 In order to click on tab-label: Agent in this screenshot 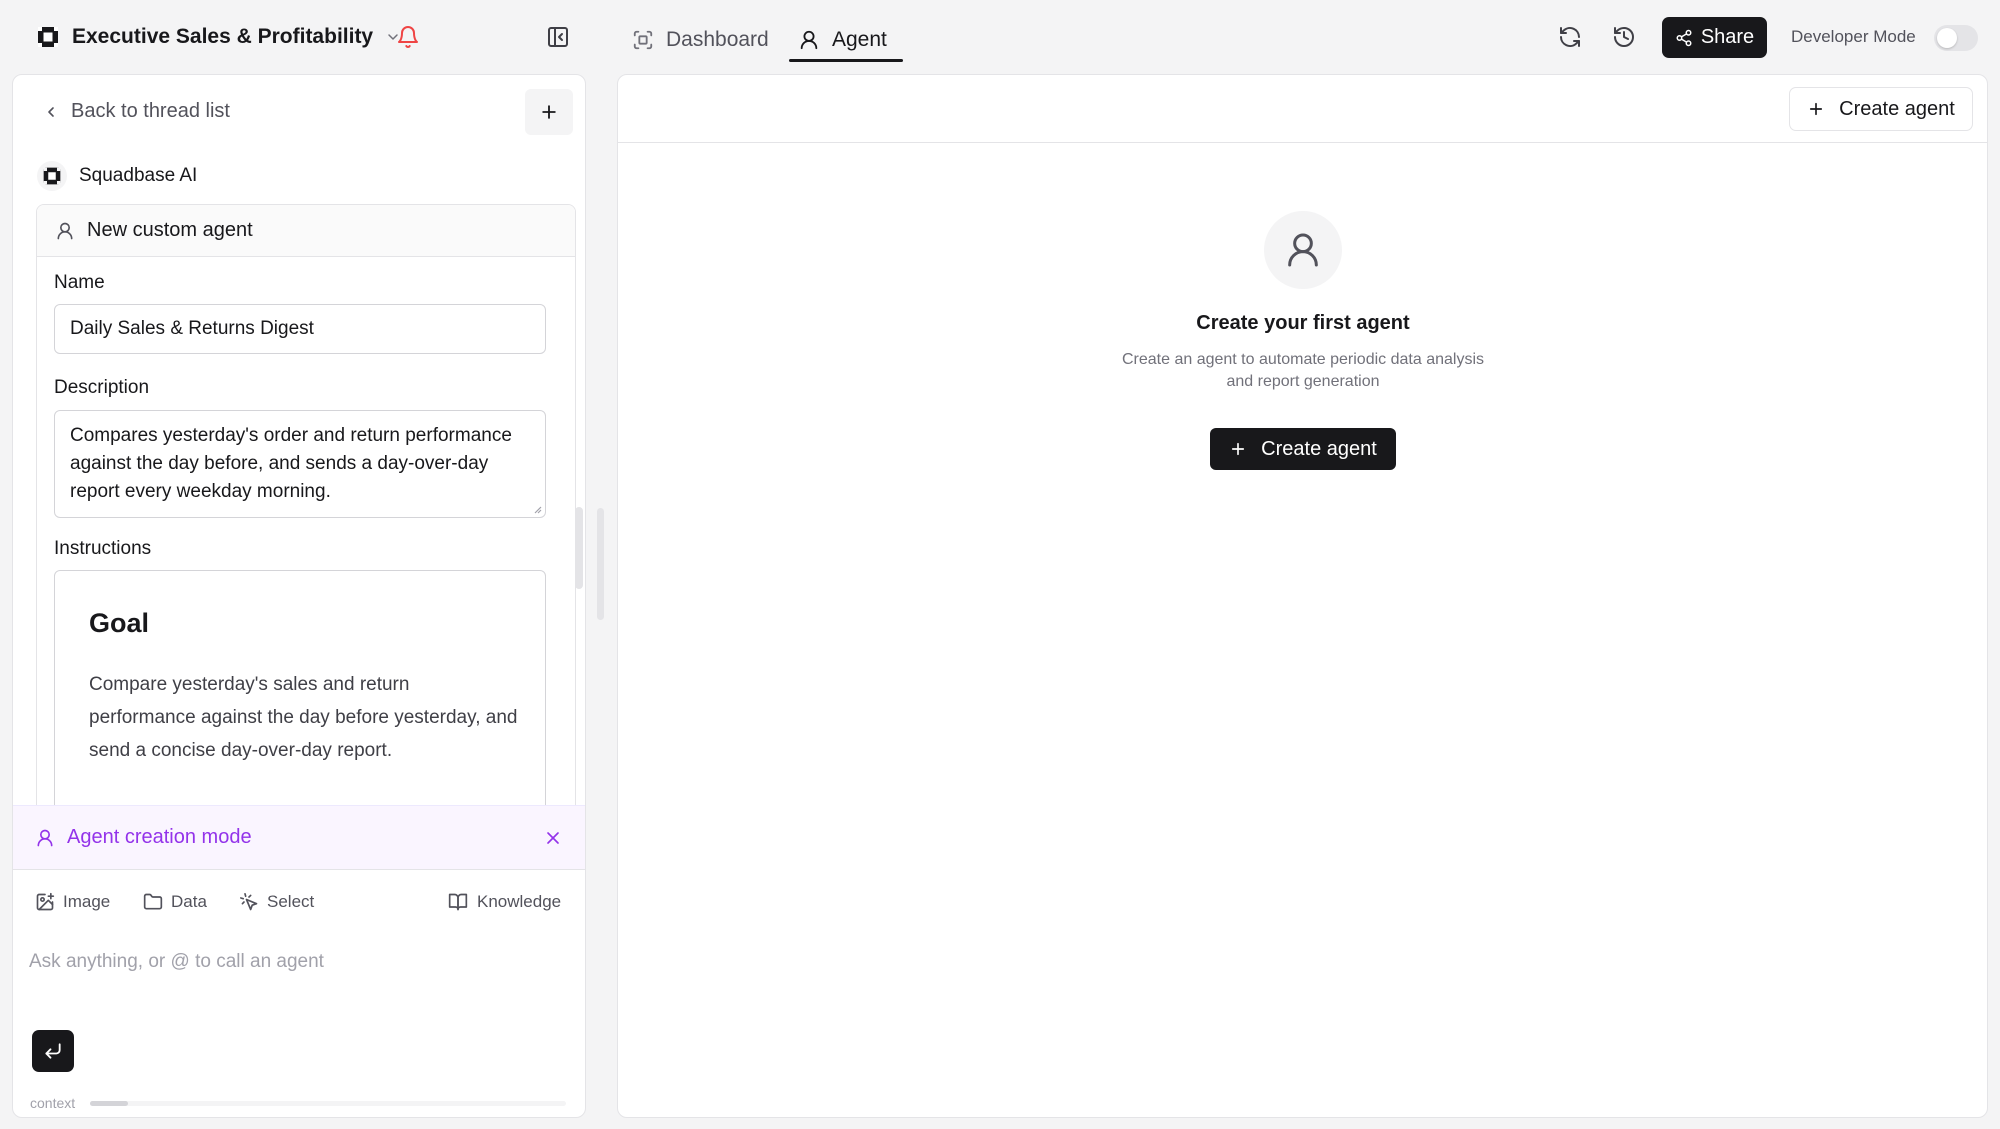, I will do `click(859, 39)`.